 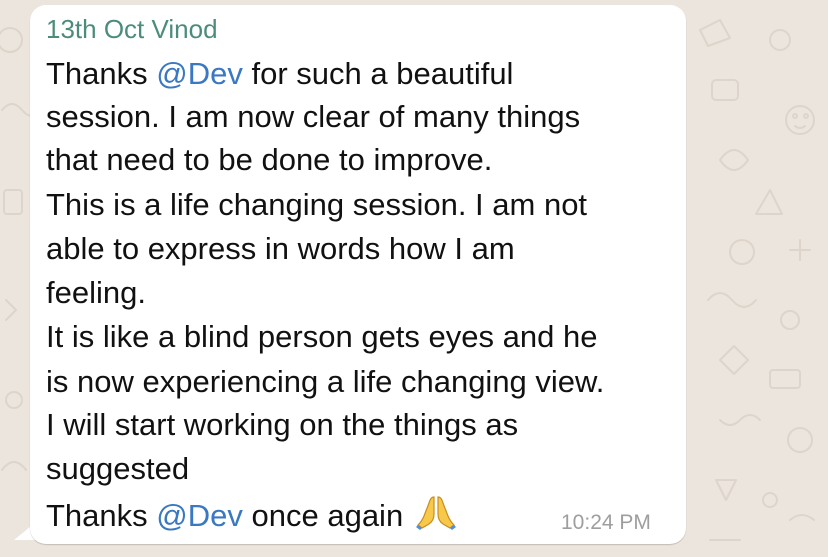 I want to click on message-line-2: session. I am now clear of many things, so click(x=313, y=116).